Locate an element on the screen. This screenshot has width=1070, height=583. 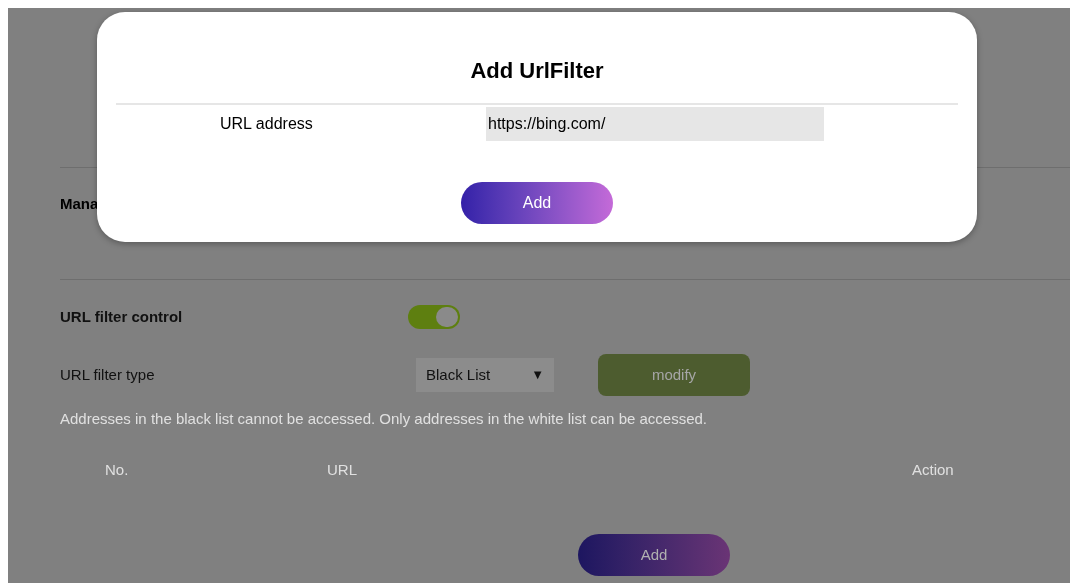
filter-type-select: Black List ▼ is located at coordinates (485, 375).